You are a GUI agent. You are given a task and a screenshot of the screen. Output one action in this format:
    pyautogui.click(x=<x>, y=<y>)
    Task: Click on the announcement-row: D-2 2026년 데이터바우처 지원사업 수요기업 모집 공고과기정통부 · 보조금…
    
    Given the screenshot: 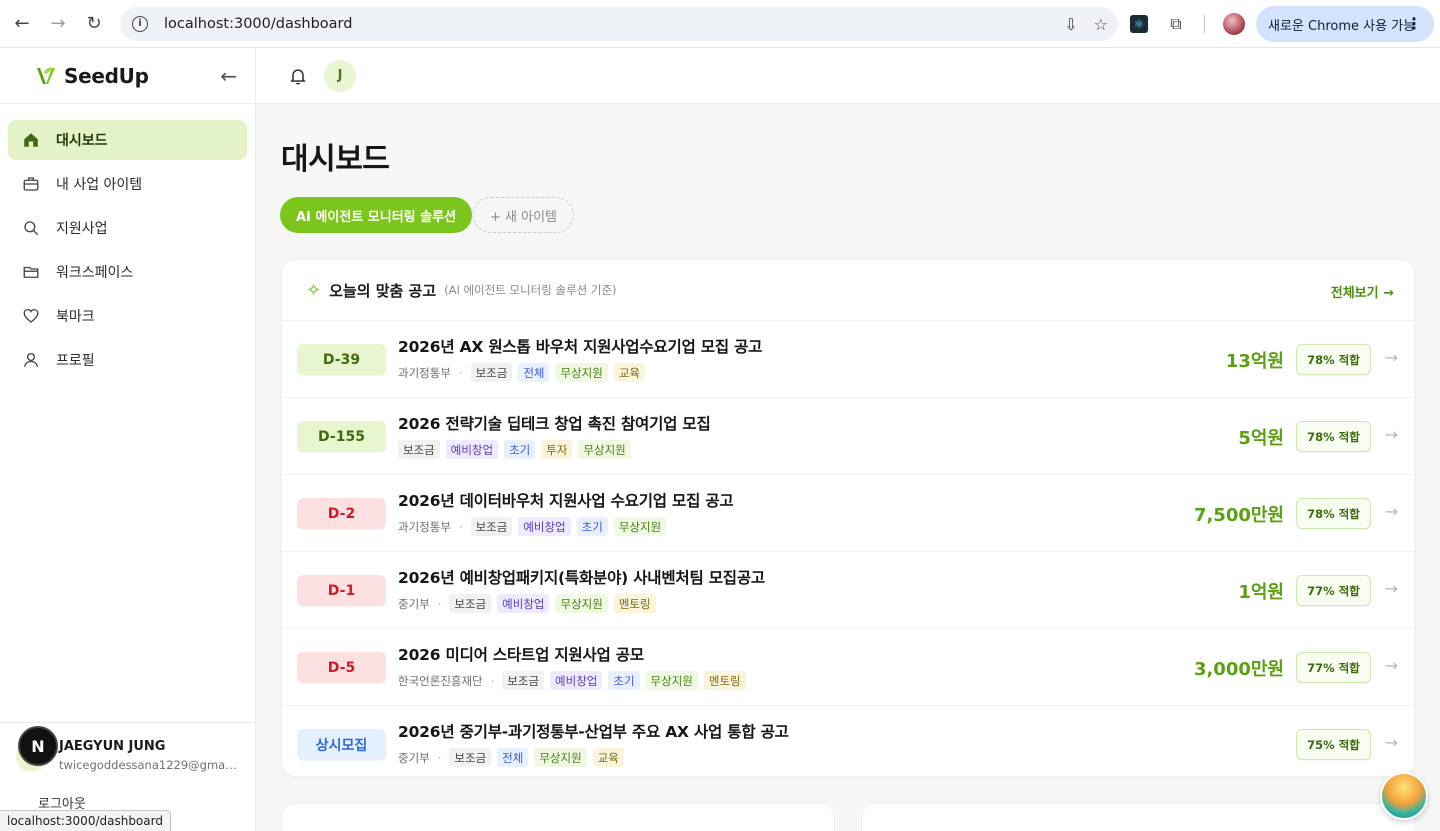 What is the action you would take?
    pyautogui.click(x=848, y=513)
    